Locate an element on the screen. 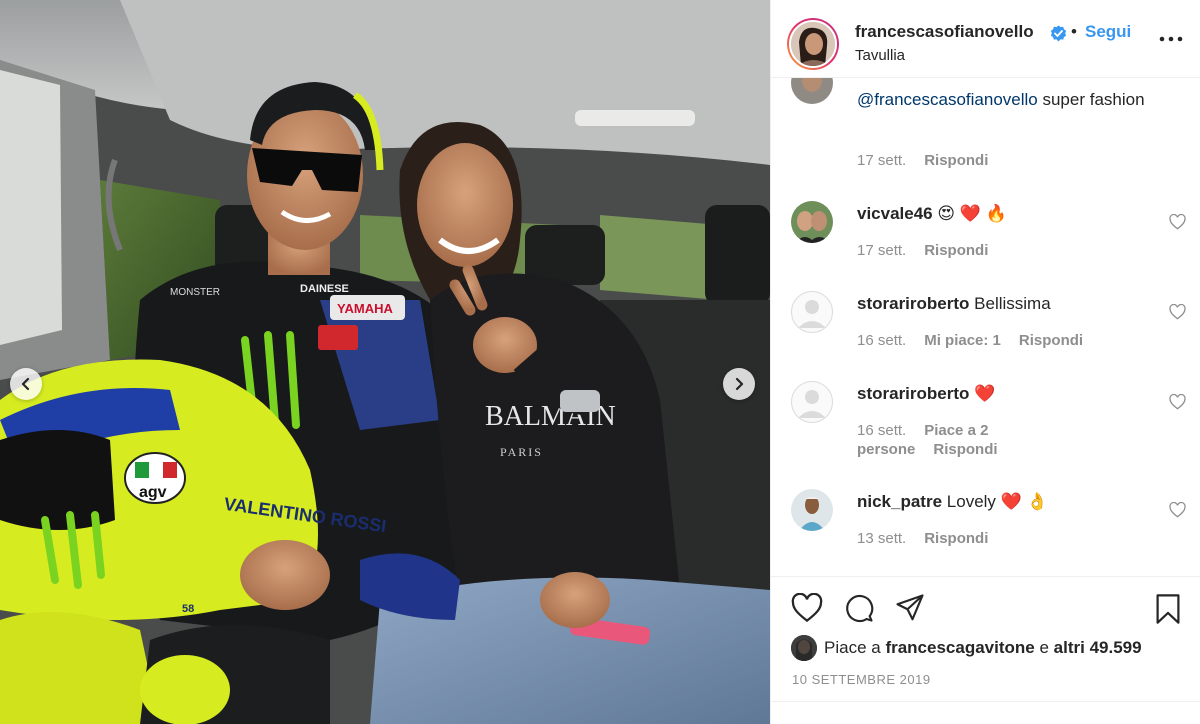  more-options-icon is located at coordinates (1171, 39).